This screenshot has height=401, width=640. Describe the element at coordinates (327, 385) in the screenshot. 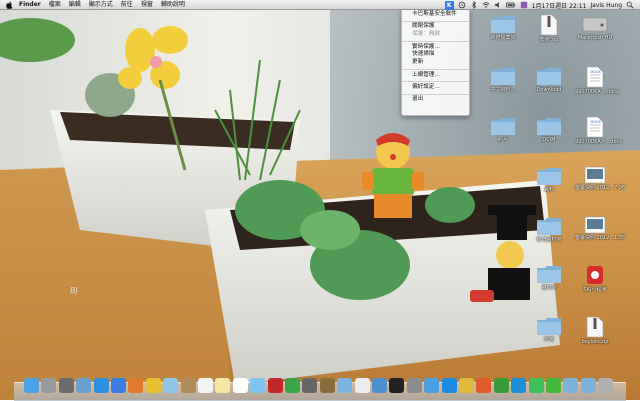

I see `dock-tools-icon` at that location.